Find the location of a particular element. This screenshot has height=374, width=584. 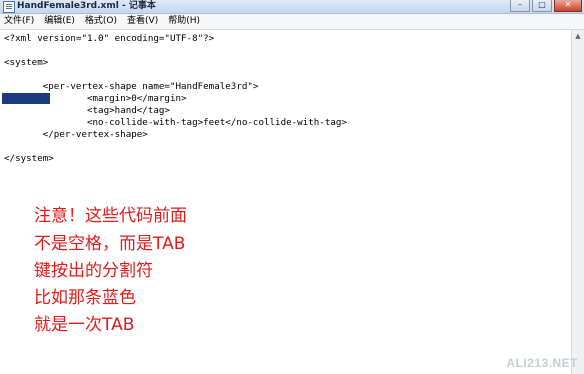

vertical-scrollbar: ▲ is located at coordinates (577, 202).